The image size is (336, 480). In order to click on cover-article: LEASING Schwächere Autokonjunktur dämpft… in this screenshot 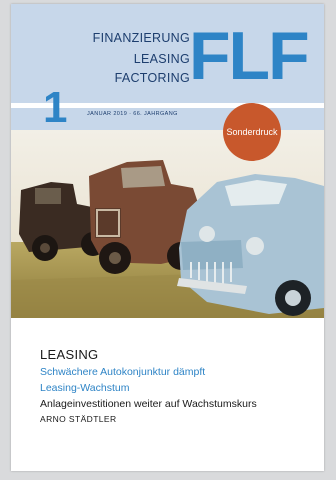, I will do `click(175, 387)`.